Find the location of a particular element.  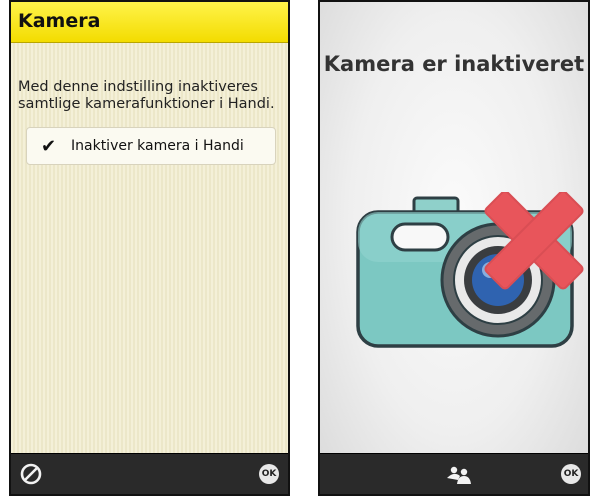

page-title: Kamera er inaktiveret is located at coordinates (454, 64).